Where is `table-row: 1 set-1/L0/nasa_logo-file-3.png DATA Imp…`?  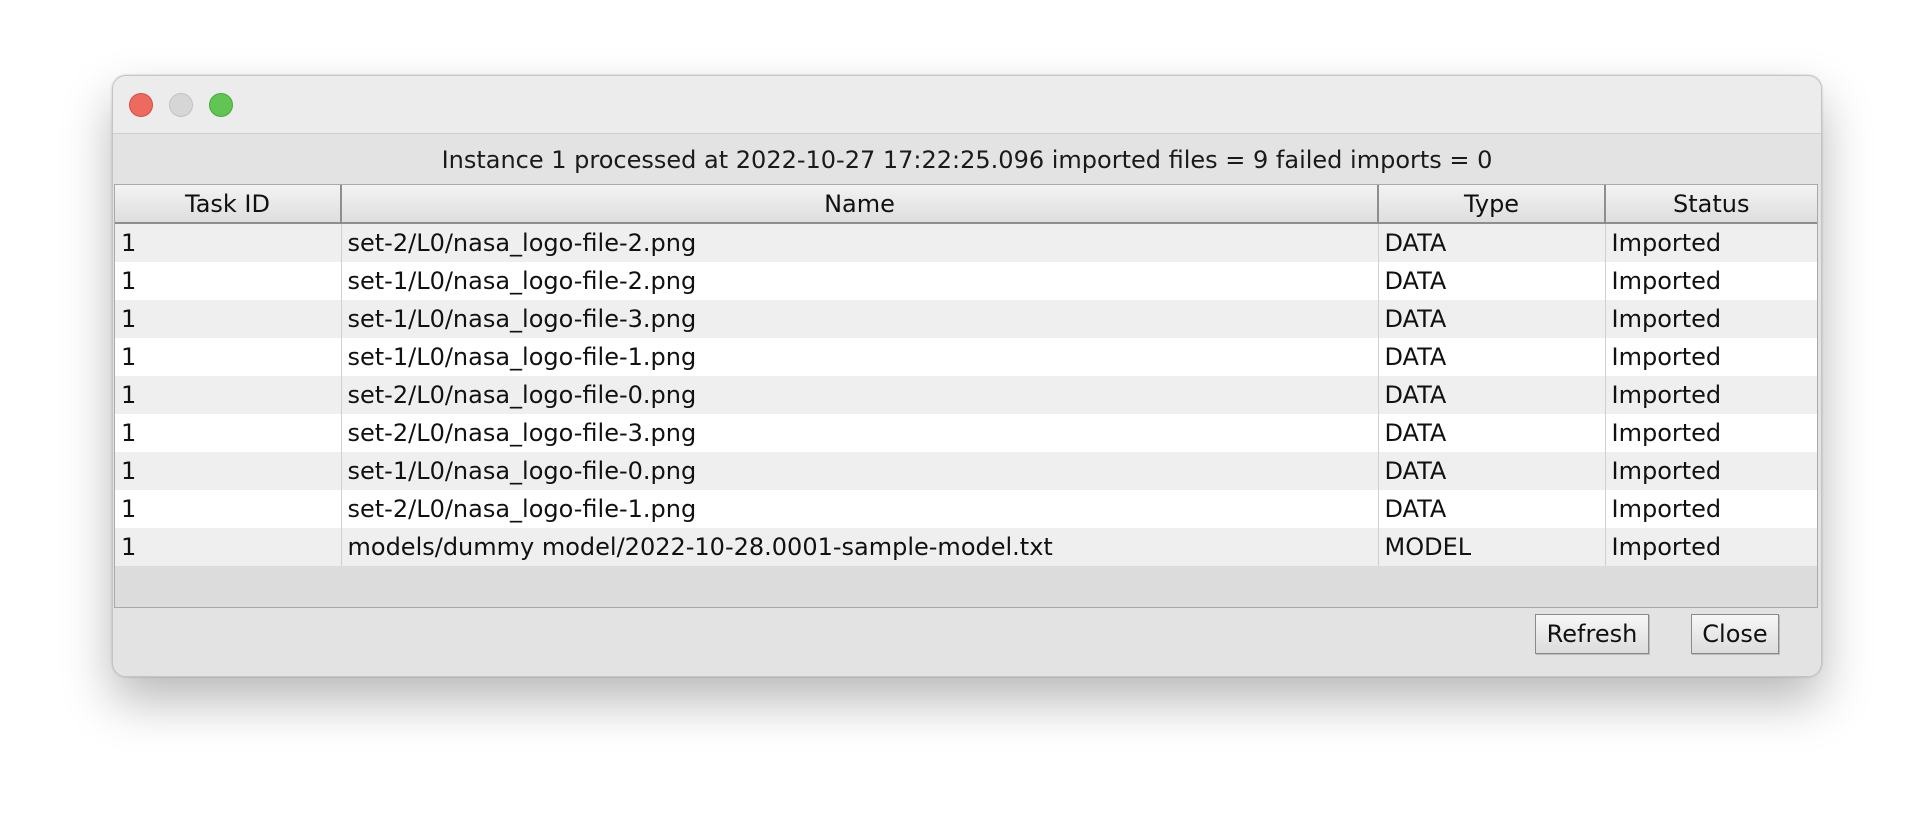
table-row: 1 set-1/L0/nasa_logo-file-3.png DATA Imp… is located at coordinates (966, 319).